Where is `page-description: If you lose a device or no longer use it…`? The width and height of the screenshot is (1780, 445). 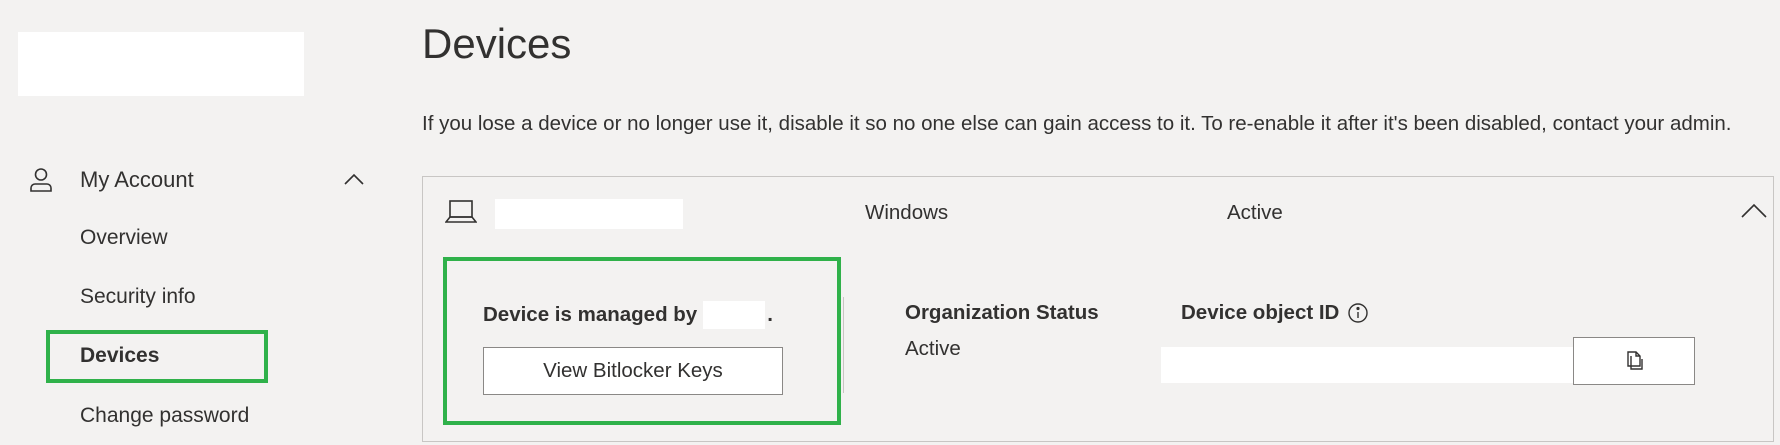 page-description: If you lose a device or no longer use it… is located at coordinates (1077, 123).